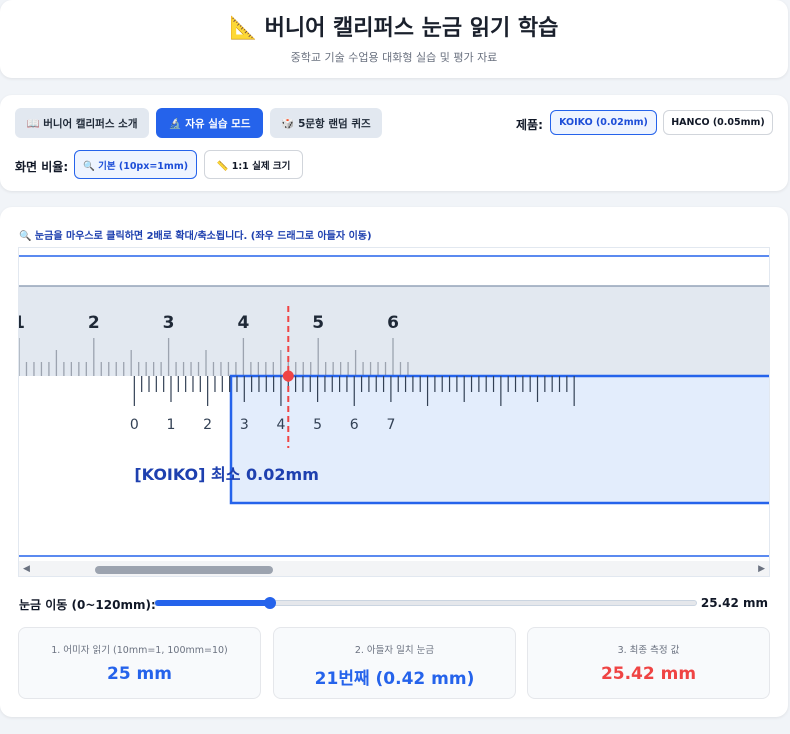  Describe the element at coordinates (26, 569) in the screenshot. I see `scroll-left-icon: ◀` at that location.